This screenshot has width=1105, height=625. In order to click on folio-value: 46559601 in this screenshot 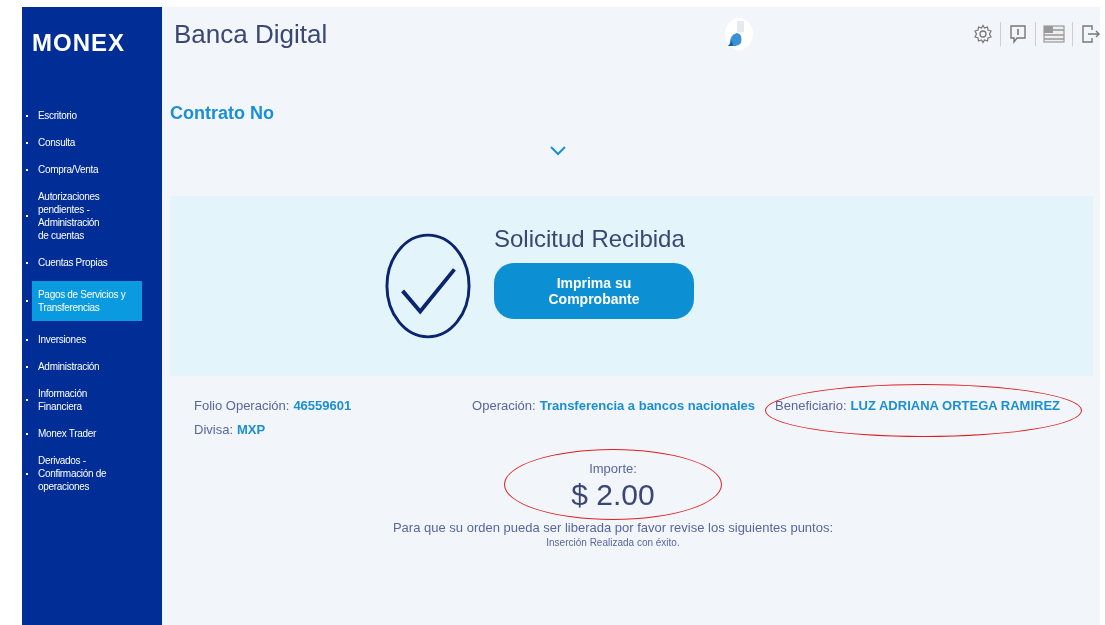, I will do `click(322, 405)`.